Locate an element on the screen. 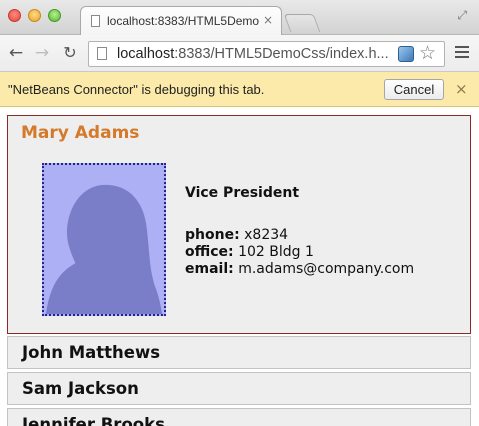 The height and width of the screenshot is (426, 479). reload-button: ↻ is located at coordinates (70, 53).